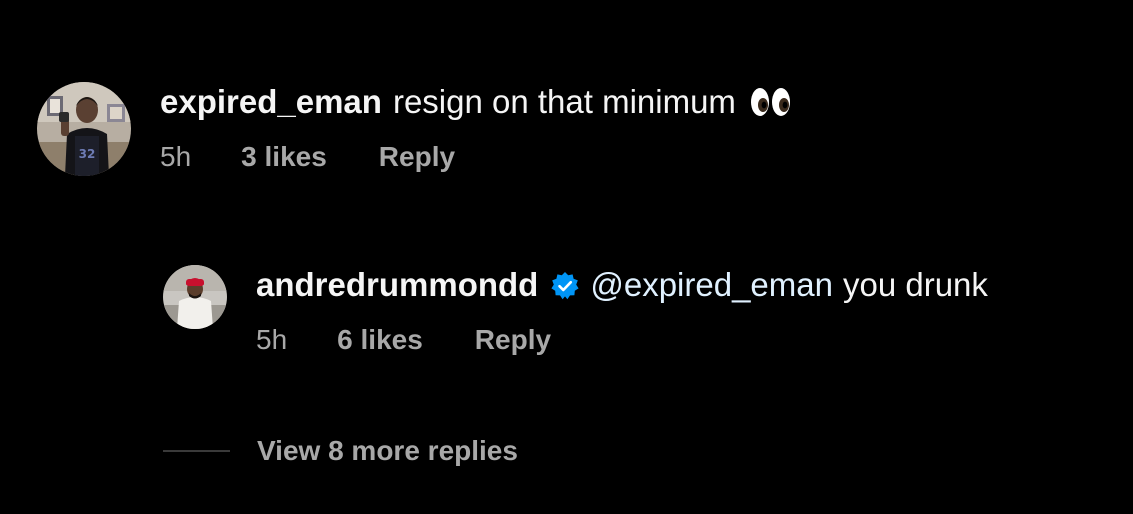  What do you see at coordinates (915, 284) in the screenshot?
I see `reply-text: you drunk` at bounding box center [915, 284].